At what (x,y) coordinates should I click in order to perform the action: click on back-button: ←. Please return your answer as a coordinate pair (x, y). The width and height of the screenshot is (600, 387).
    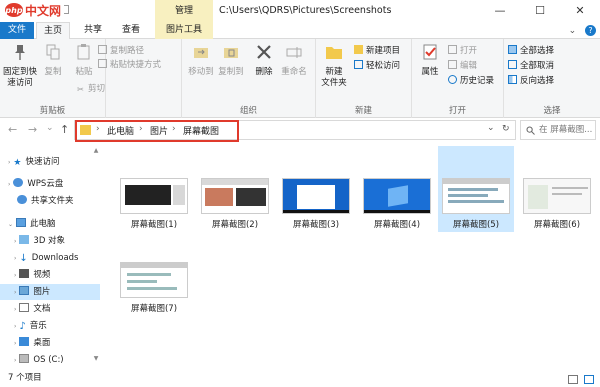
    Looking at the image, I should click on (12, 129).